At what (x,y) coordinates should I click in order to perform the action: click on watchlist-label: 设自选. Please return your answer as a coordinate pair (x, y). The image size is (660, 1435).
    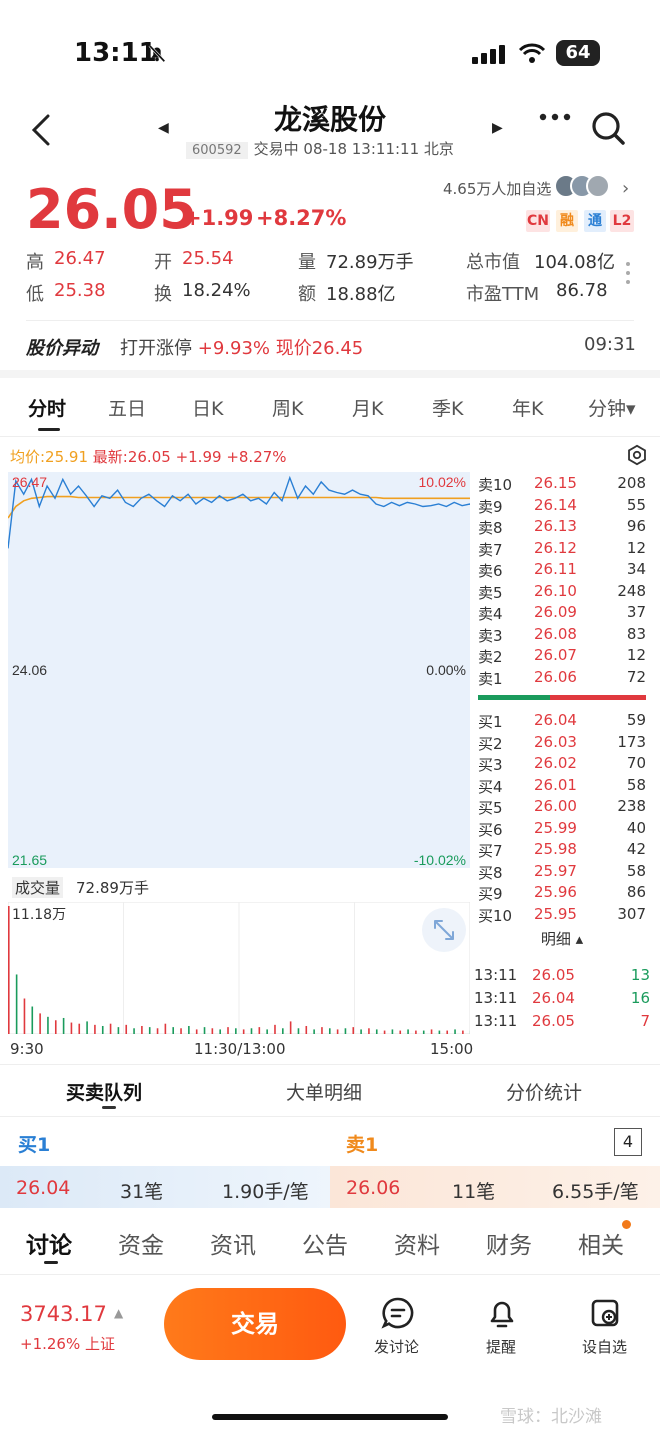
    Looking at the image, I should click on (604, 1346).